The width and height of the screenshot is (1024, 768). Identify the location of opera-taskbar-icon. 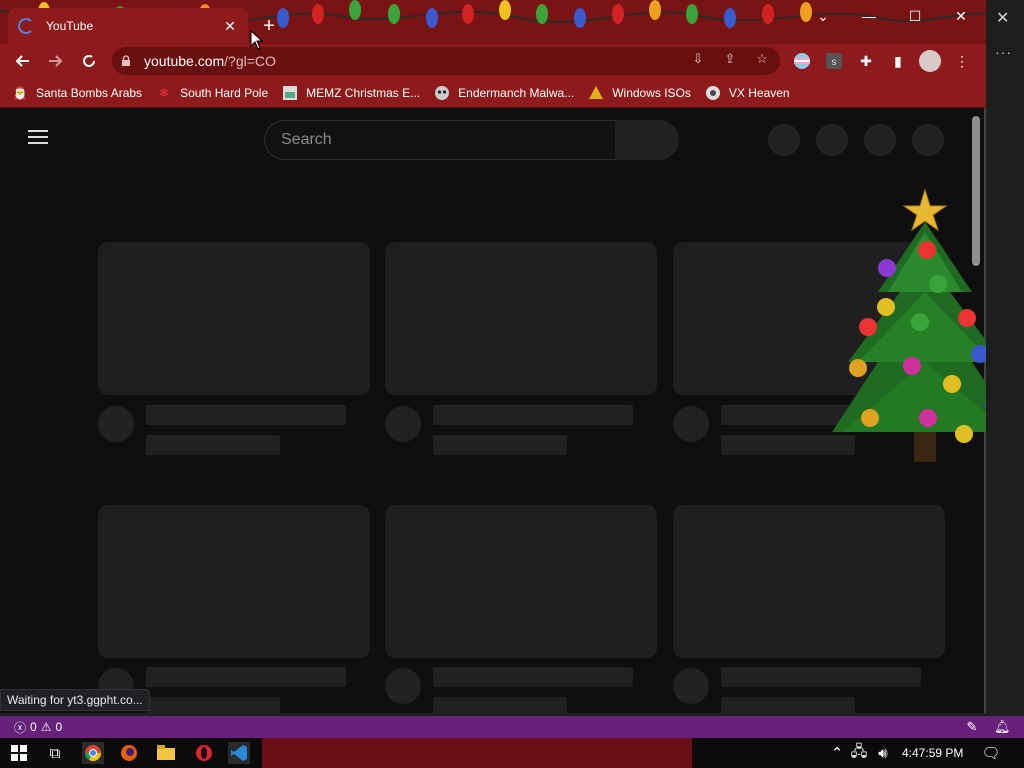
(204, 753).